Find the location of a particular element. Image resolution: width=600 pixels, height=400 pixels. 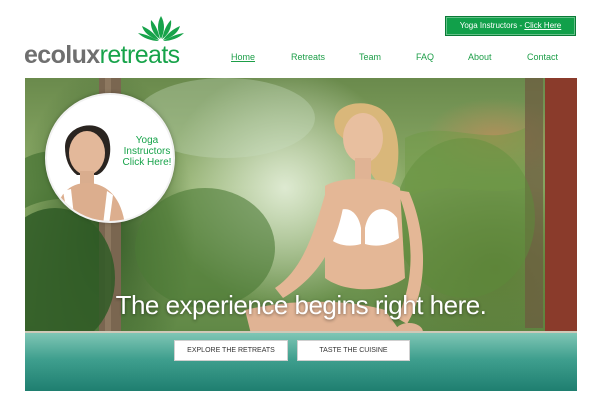

main-nav: Home Retreats Team FAQ About Contact is located at coordinates (300, 59).